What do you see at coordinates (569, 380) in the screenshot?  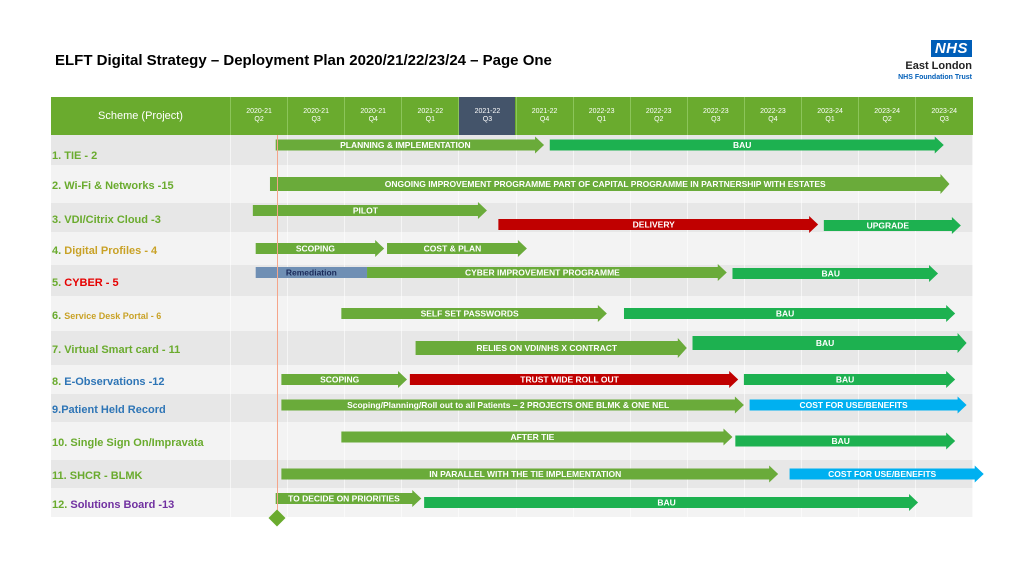 I see `gantt-bar-label: TRUST WIDE ROLL OUT` at bounding box center [569, 380].